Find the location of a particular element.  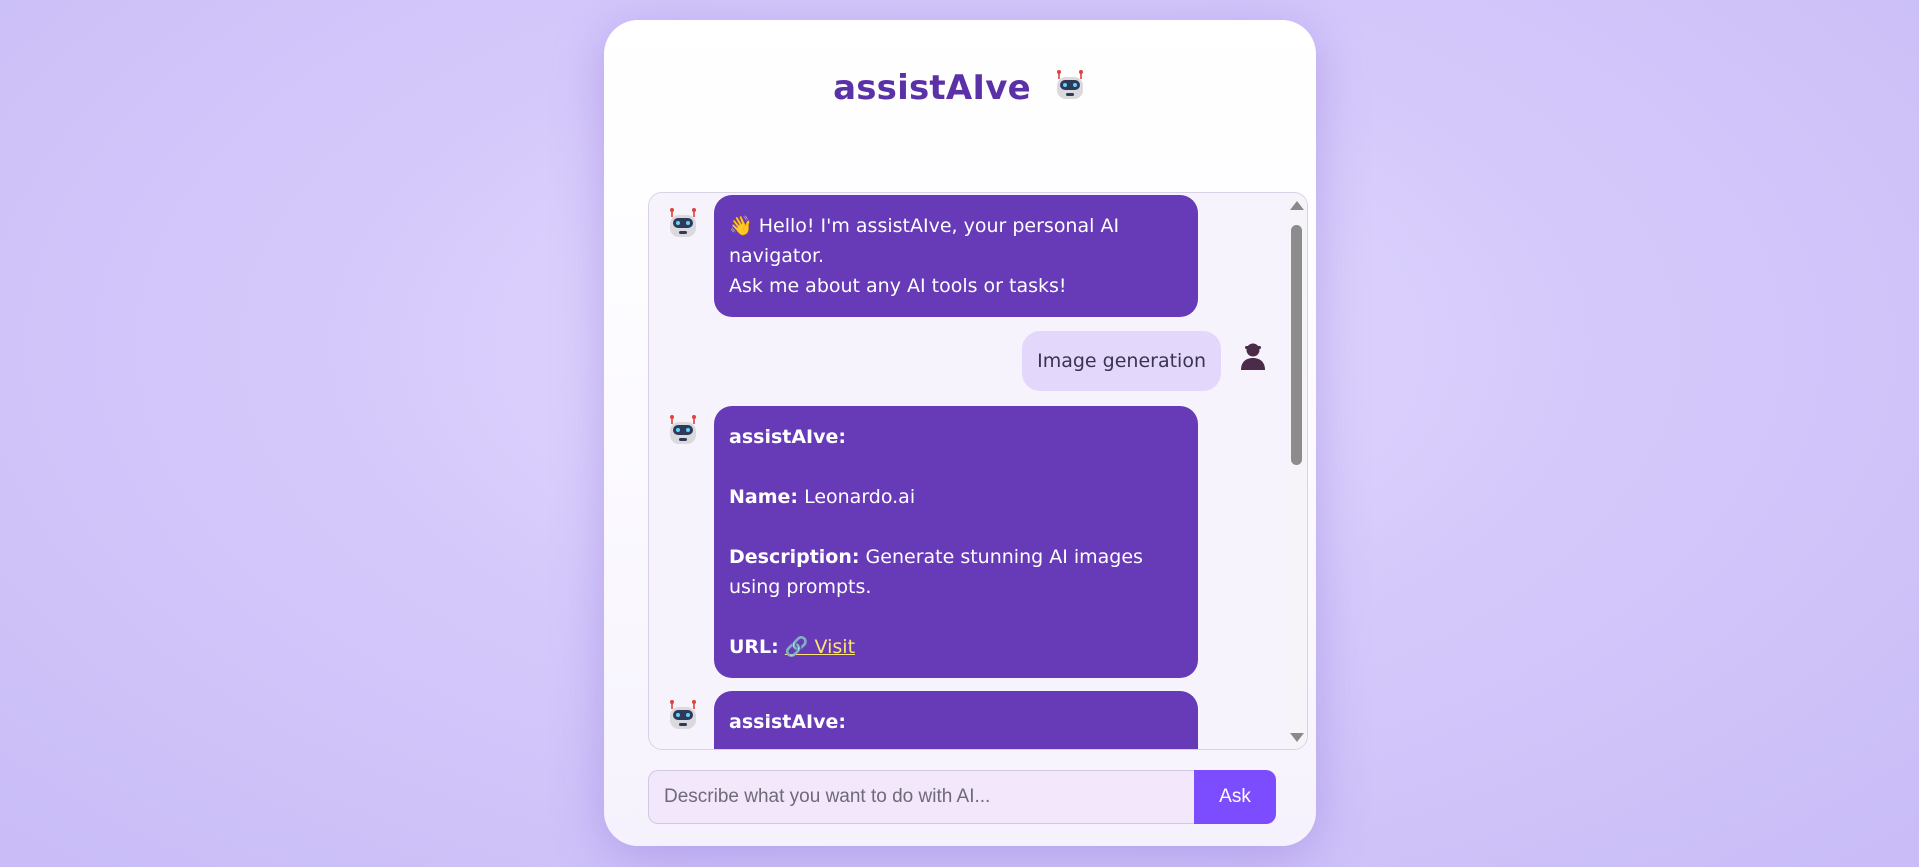

scroll-down-arrow-icon is located at coordinates (1297, 737).